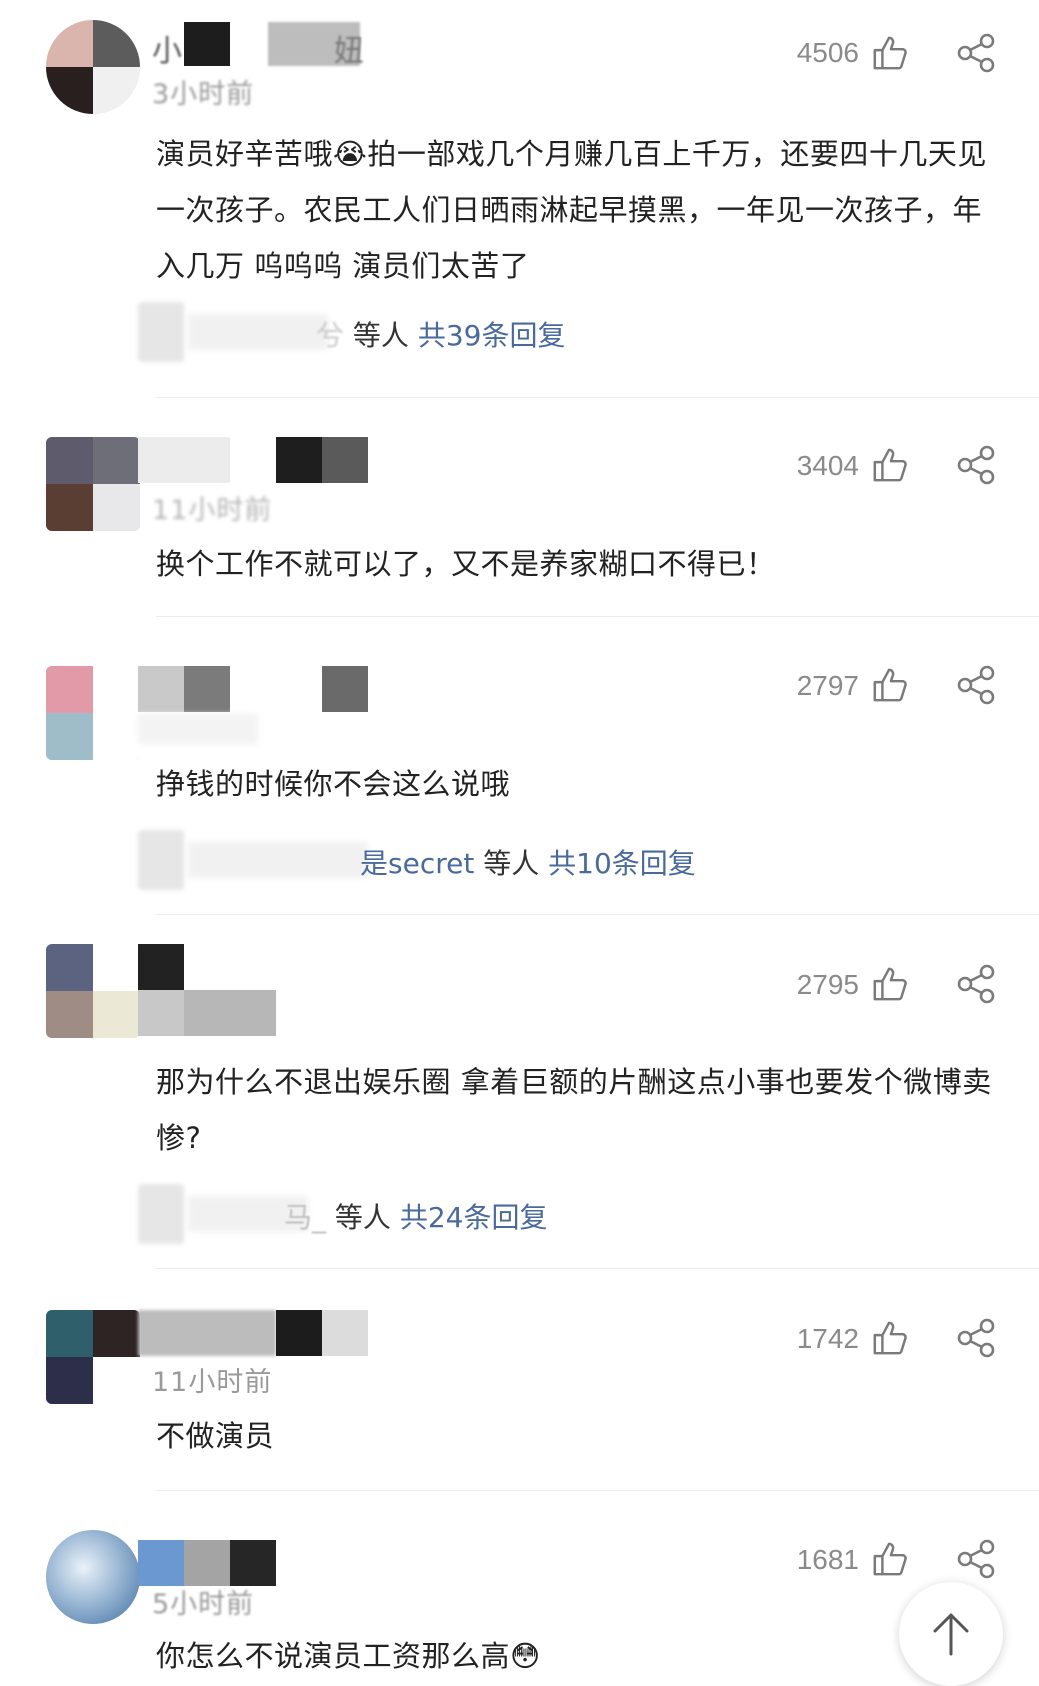  Describe the element at coordinates (622, 863) in the screenshot. I see `reply-total-link: 共10条回复` at that location.